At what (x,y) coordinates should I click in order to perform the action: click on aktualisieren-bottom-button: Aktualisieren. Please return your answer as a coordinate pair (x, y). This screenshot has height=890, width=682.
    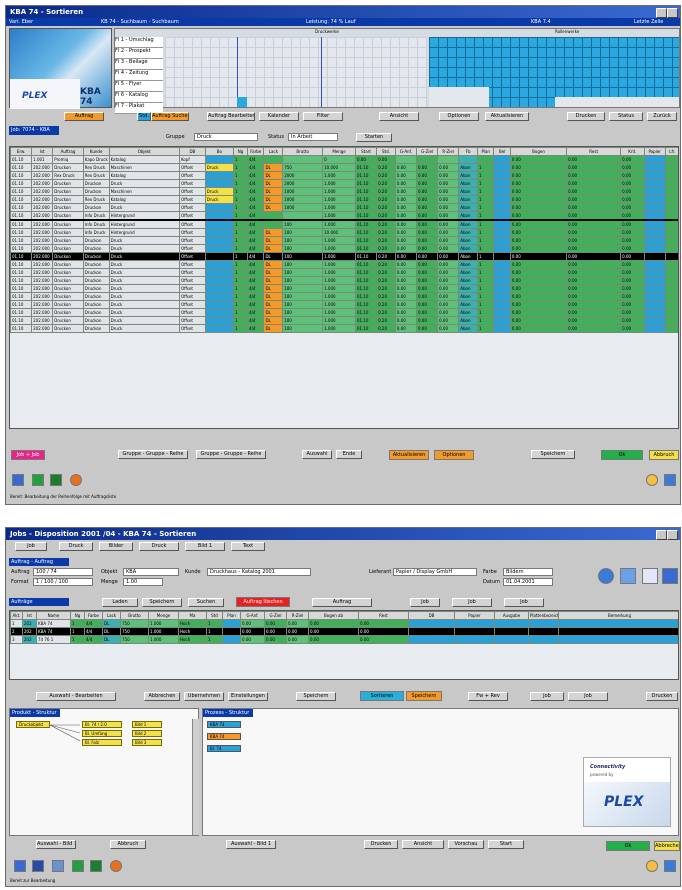
    Looking at the image, I should click on (409, 455).